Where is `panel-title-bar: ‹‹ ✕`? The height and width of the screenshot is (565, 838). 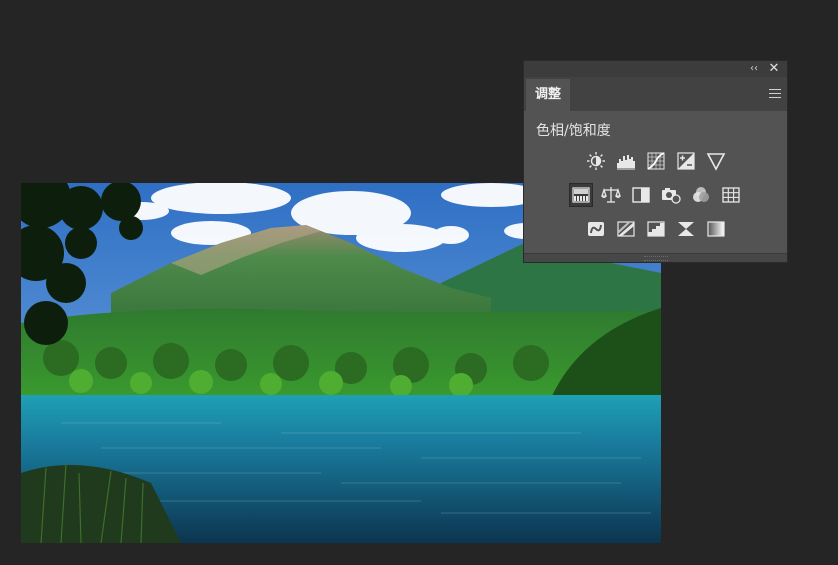
panel-title-bar: ‹‹ ✕ is located at coordinates (655, 69).